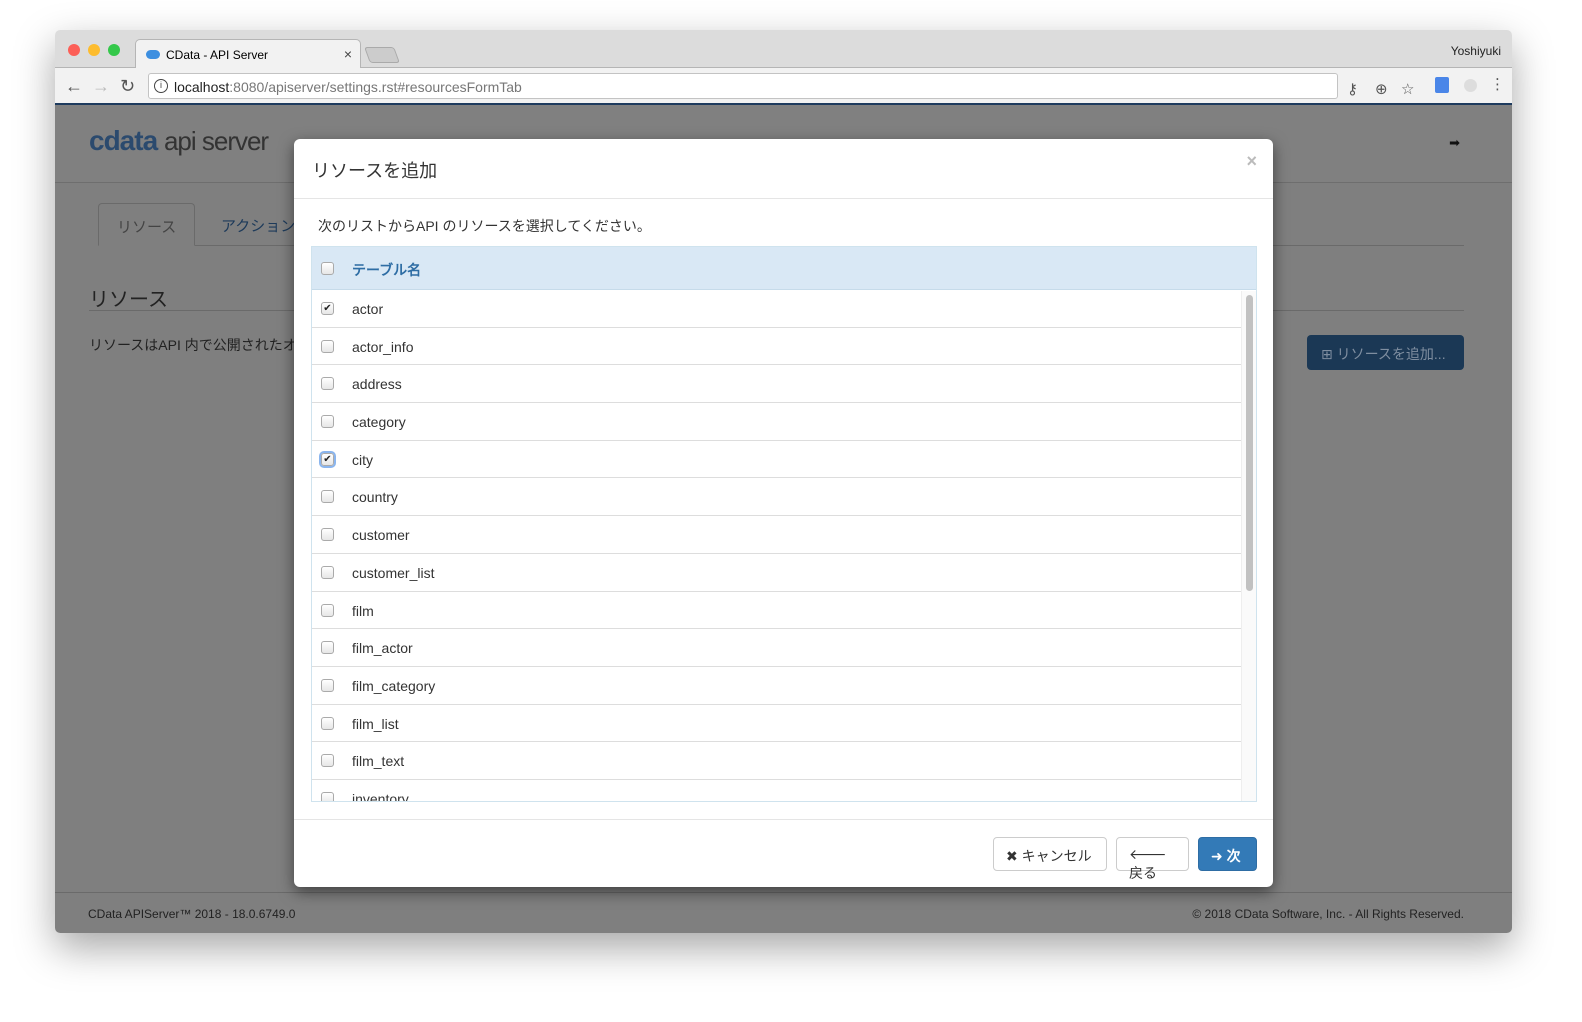  Describe the element at coordinates (393, 572) in the screenshot. I see `table-name: customer_list` at that location.